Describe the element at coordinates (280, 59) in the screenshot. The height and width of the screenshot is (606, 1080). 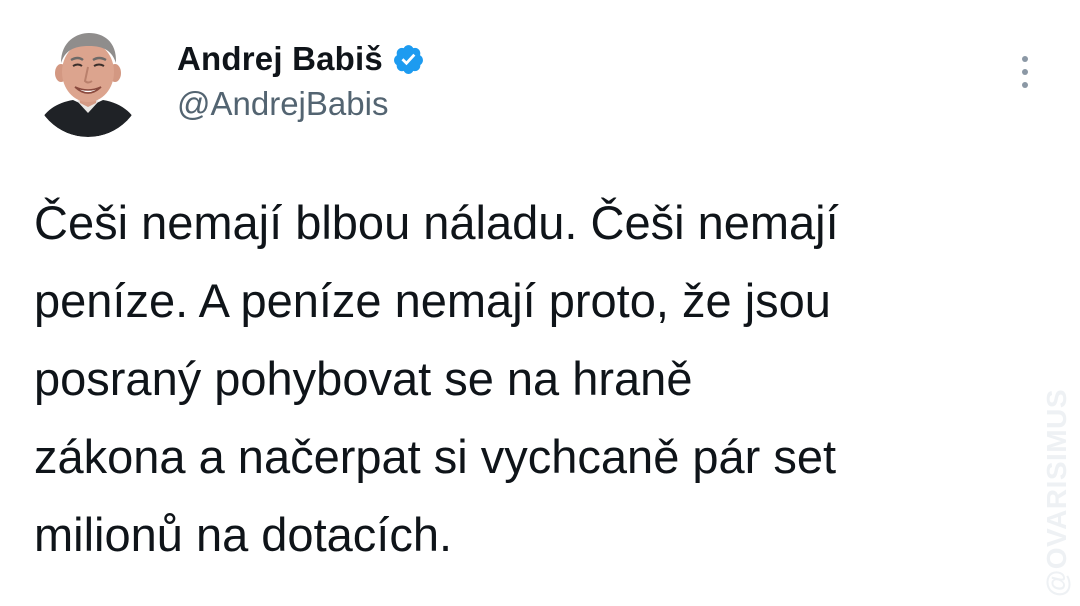
I see `author-display-name: Andrej Babiš` at that location.